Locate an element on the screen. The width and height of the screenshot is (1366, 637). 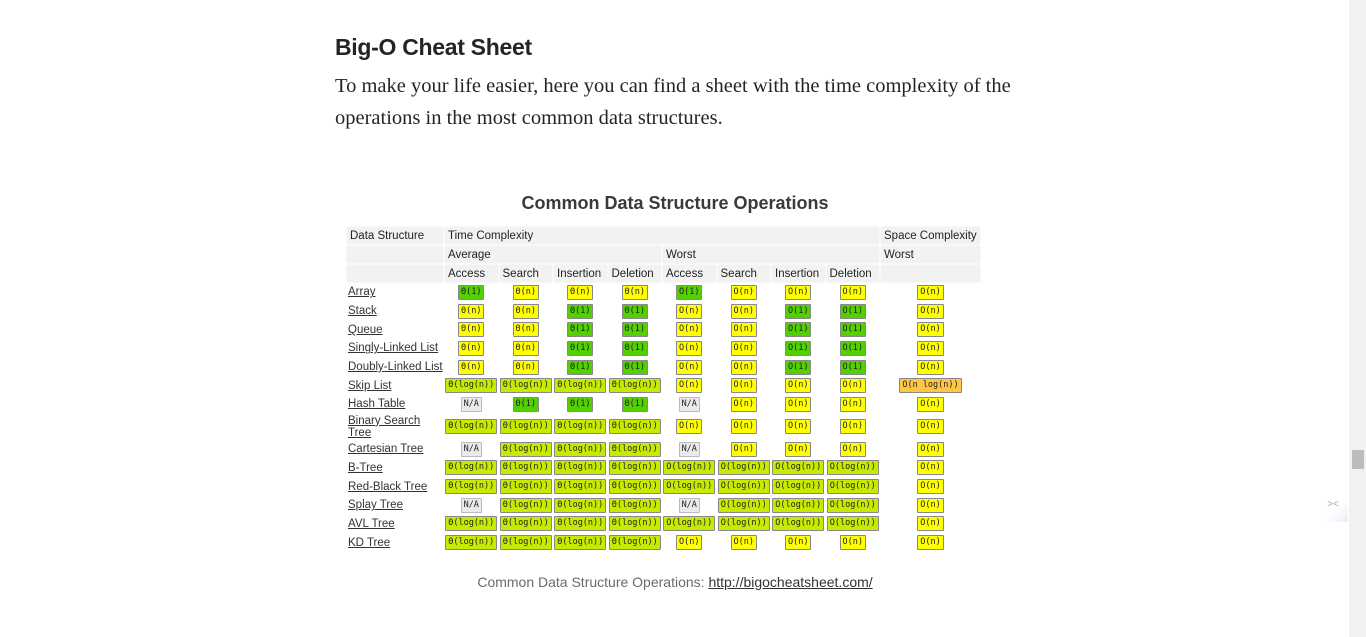
row-label-cell: Queue is located at coordinates (395, 329).